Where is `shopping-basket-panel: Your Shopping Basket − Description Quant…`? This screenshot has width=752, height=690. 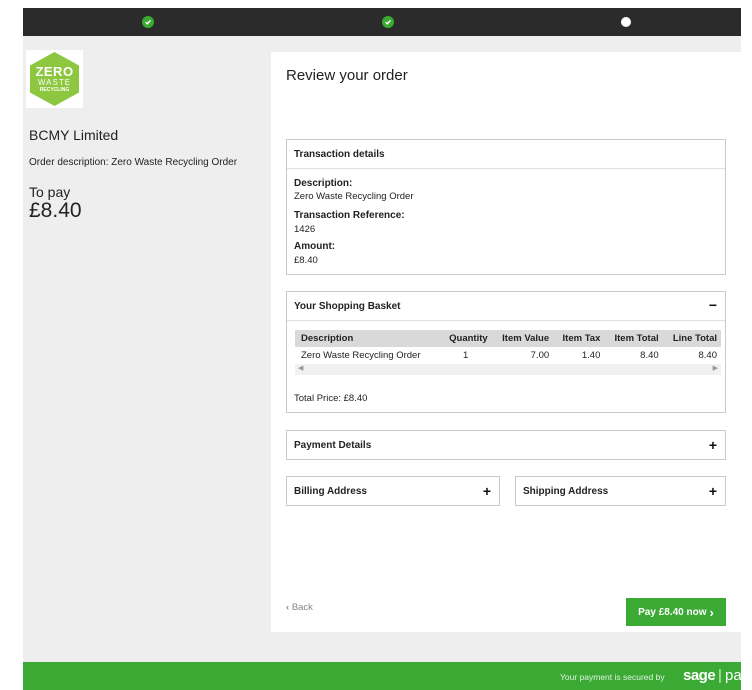 shopping-basket-panel: Your Shopping Basket − Description Quant… is located at coordinates (506, 352).